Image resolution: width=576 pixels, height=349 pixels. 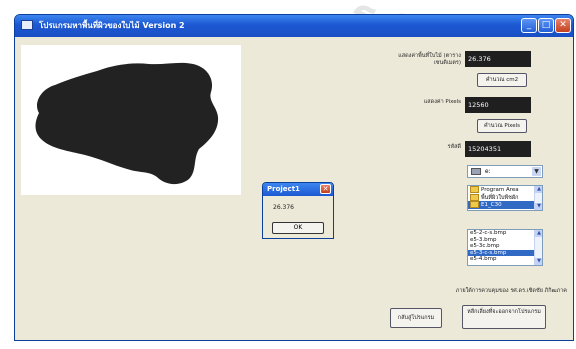 What do you see at coordinates (529, 25) in the screenshot?
I see `minimize-button: _` at bounding box center [529, 25].